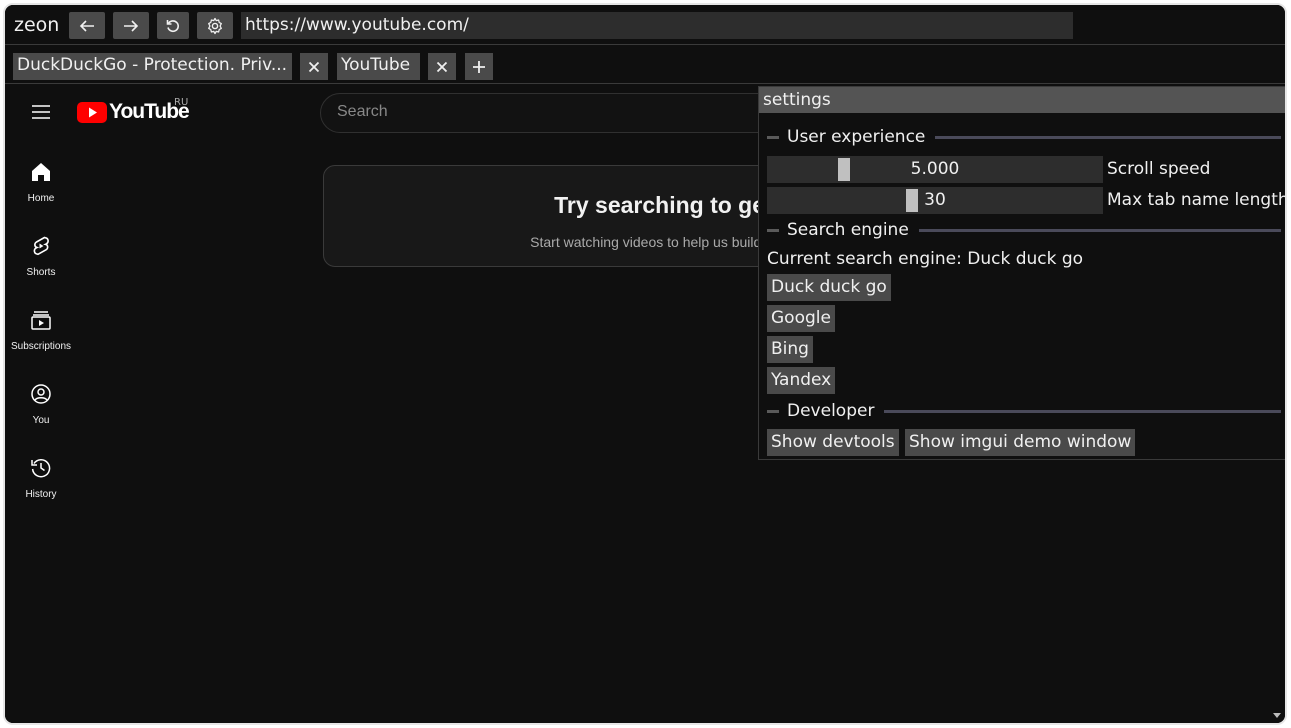  Describe the element at coordinates (41, 198) in the screenshot. I see `sidebar-item-label: Home` at that location.